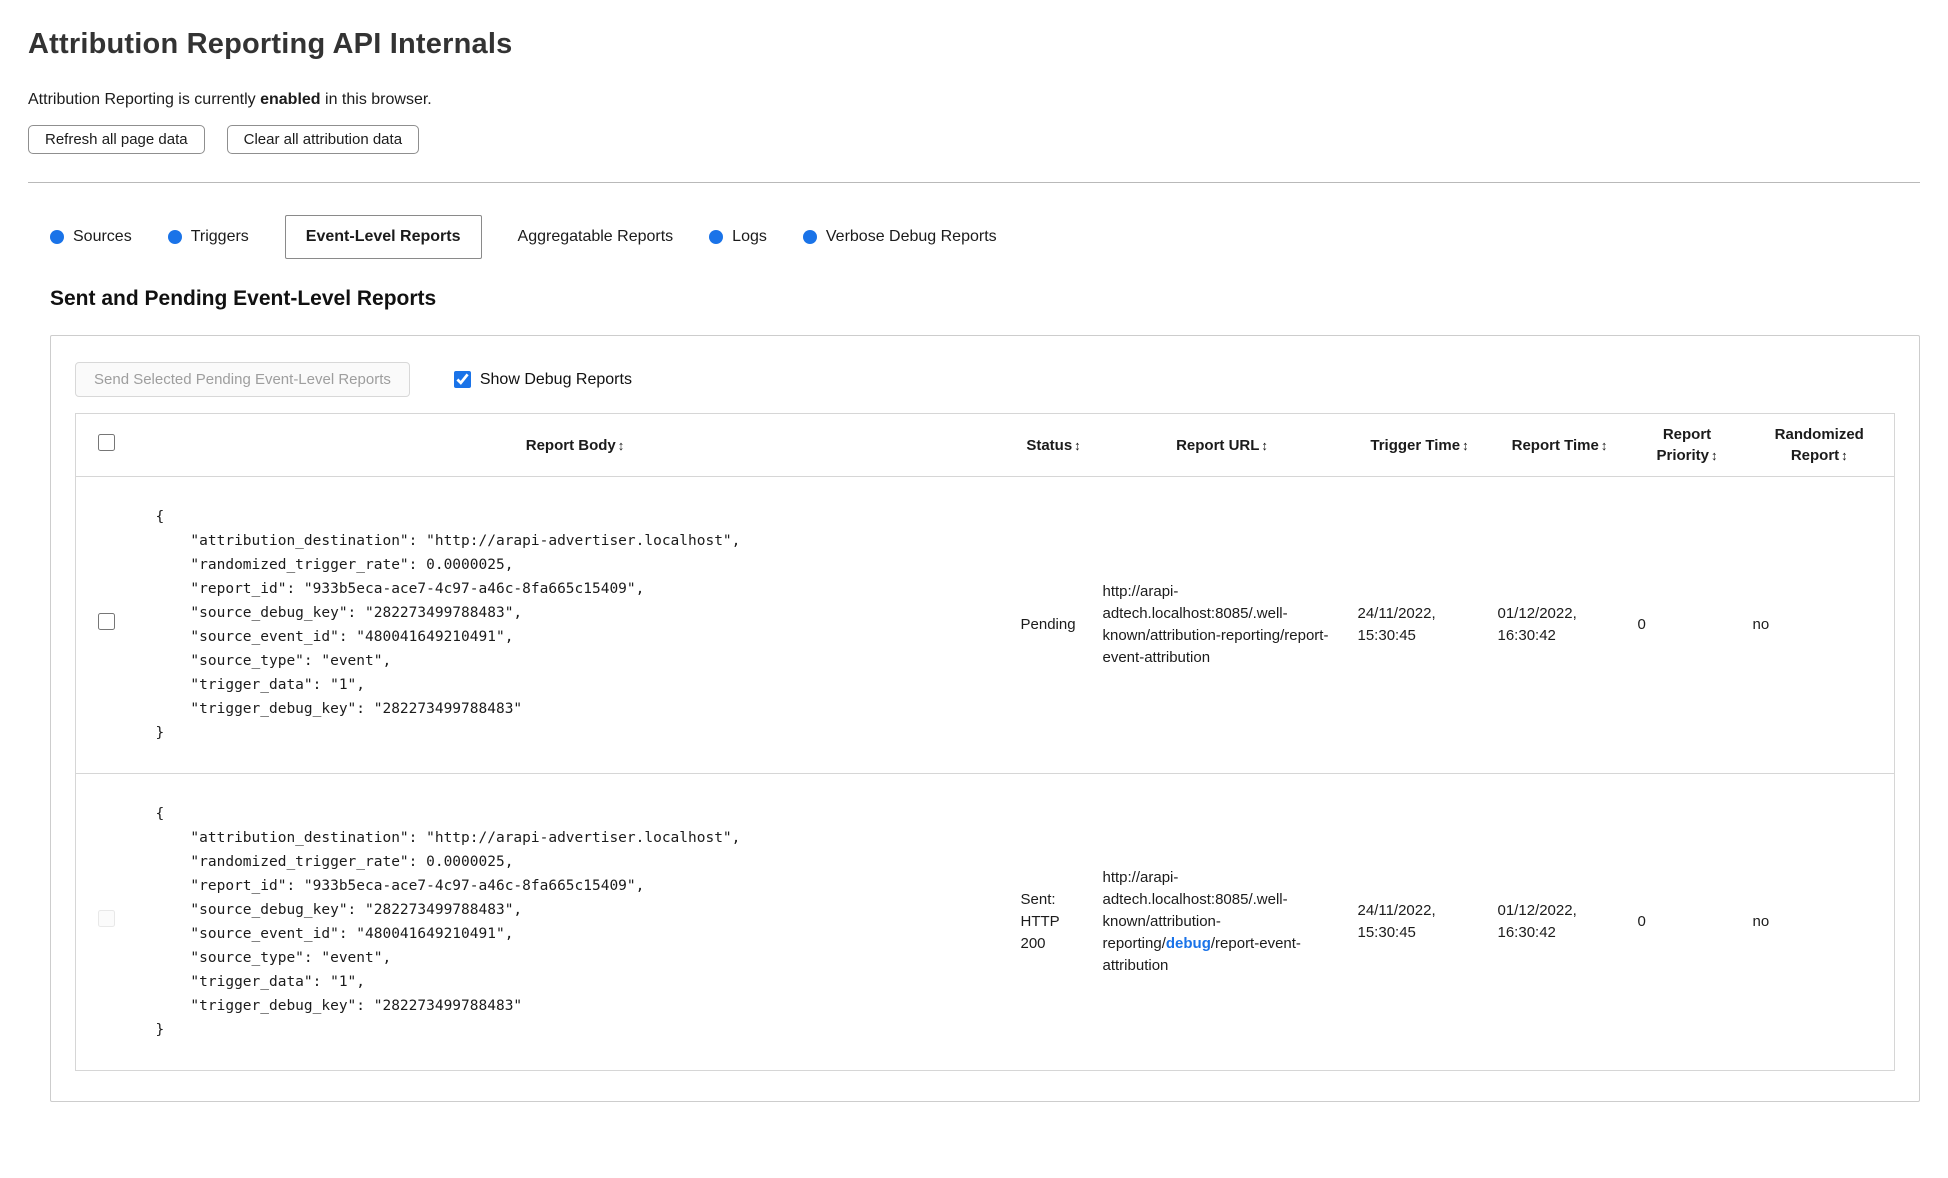 The image size is (1948, 1178). I want to click on col-header-report-url: Report URL ↕, so click(1222, 445).